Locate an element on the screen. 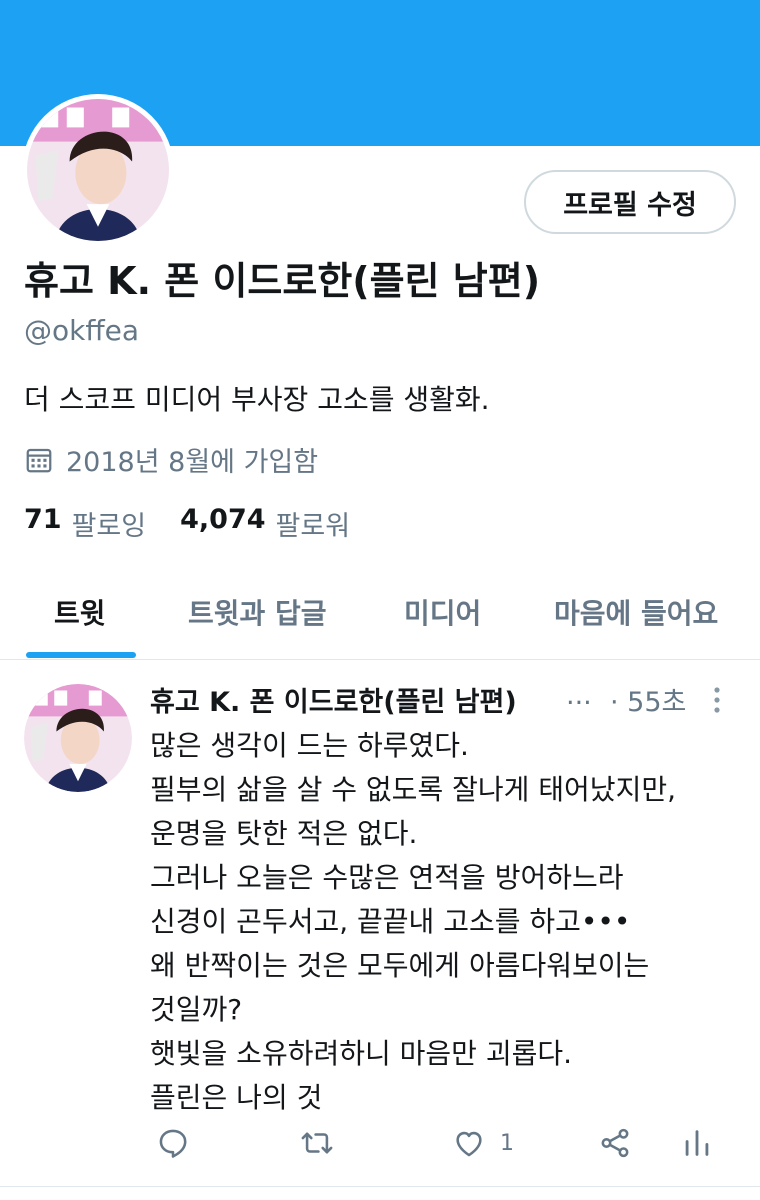 Image resolution: width=760 pixels, height=1200 pixels. reply-icon is located at coordinates (173, 1143).